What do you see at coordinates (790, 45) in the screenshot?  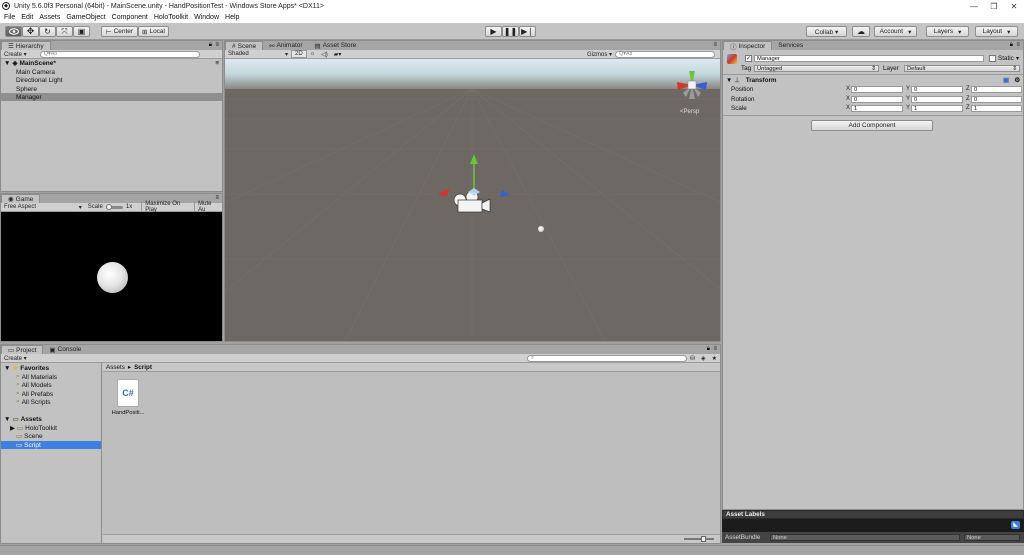 I see `tab-services: Services` at bounding box center [790, 45].